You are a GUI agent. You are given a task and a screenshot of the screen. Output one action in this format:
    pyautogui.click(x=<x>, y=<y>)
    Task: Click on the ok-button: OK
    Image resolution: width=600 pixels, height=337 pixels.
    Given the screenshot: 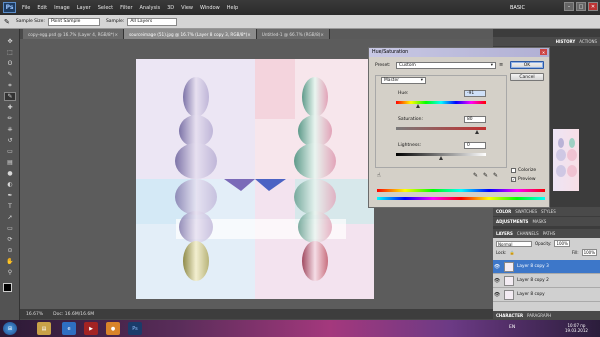 What is the action you would take?
    pyautogui.click(x=527, y=65)
    